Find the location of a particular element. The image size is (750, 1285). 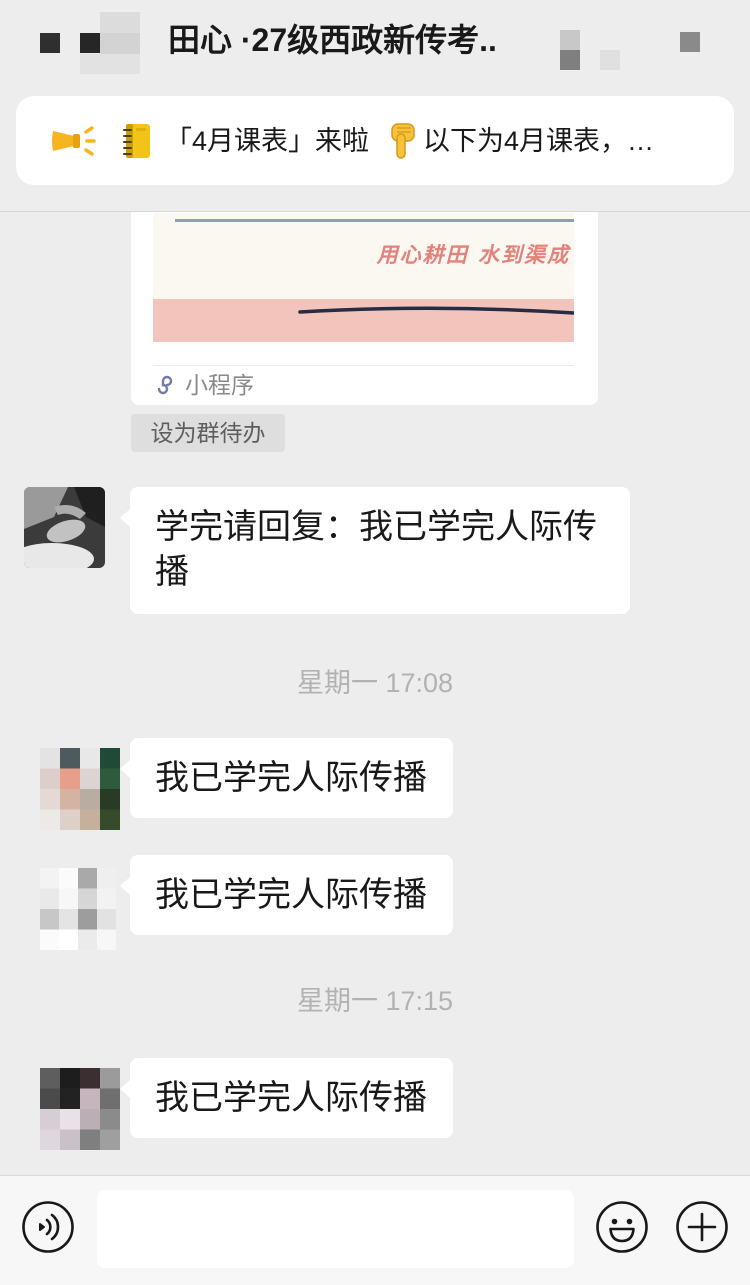

more-button is located at coordinates (631, 49).